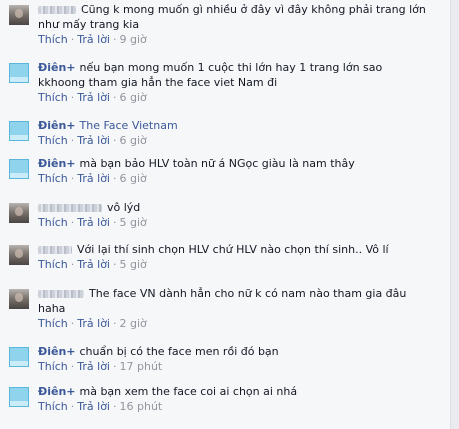 Image resolution: width=459 pixels, height=429 pixels. Describe the element at coordinates (179, 351) in the screenshot. I see `comment-text: chuẩn bị có the face men rồi đó bạn` at that location.